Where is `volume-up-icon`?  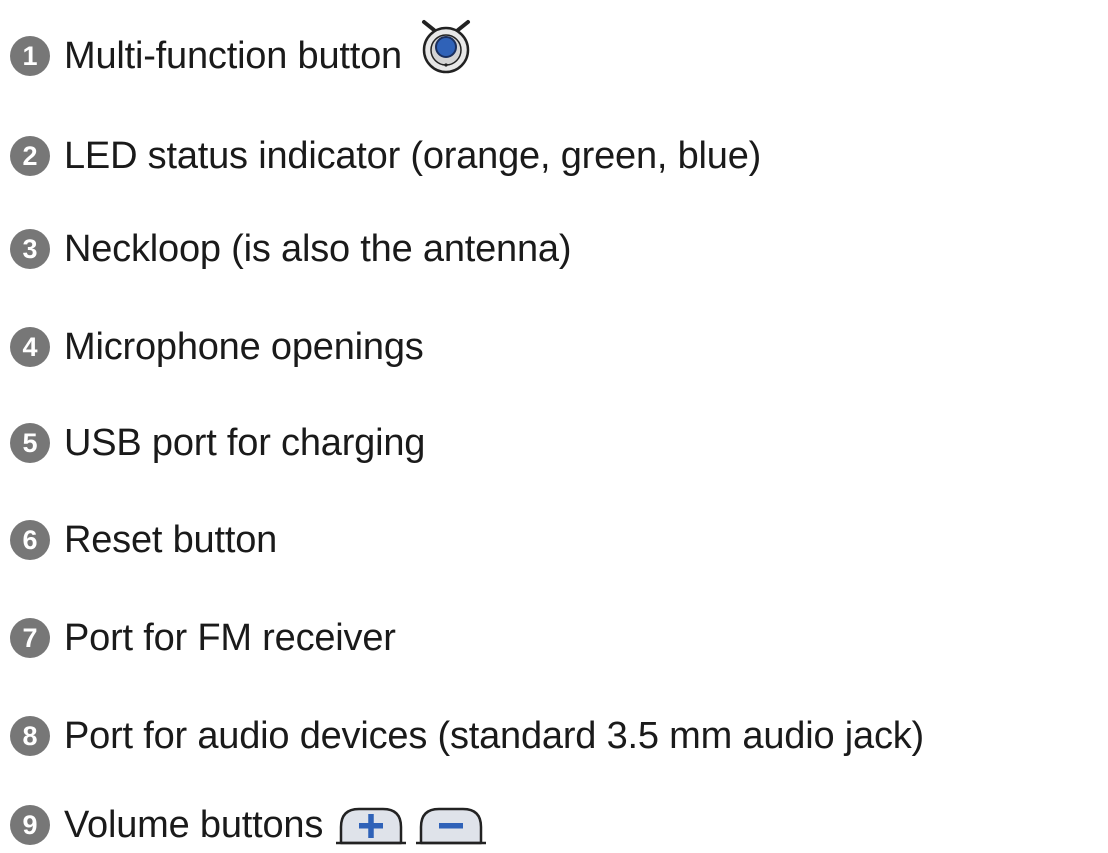
volume-up-icon is located at coordinates (371, 826).